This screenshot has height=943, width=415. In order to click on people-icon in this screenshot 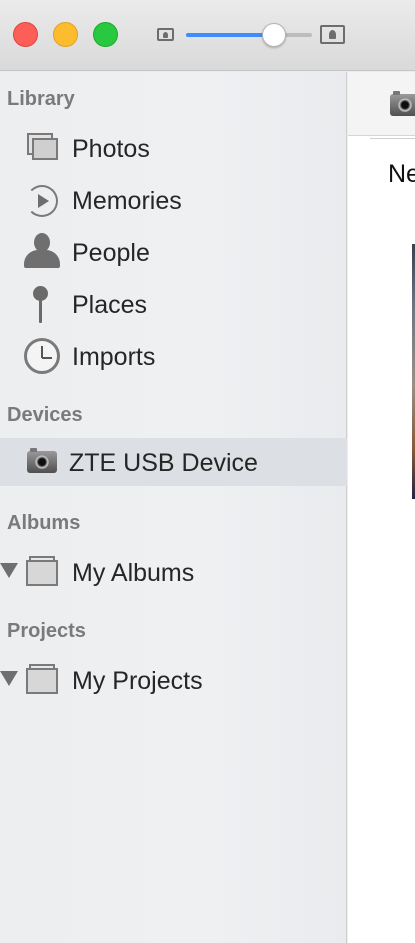, I will do `click(42, 252)`.